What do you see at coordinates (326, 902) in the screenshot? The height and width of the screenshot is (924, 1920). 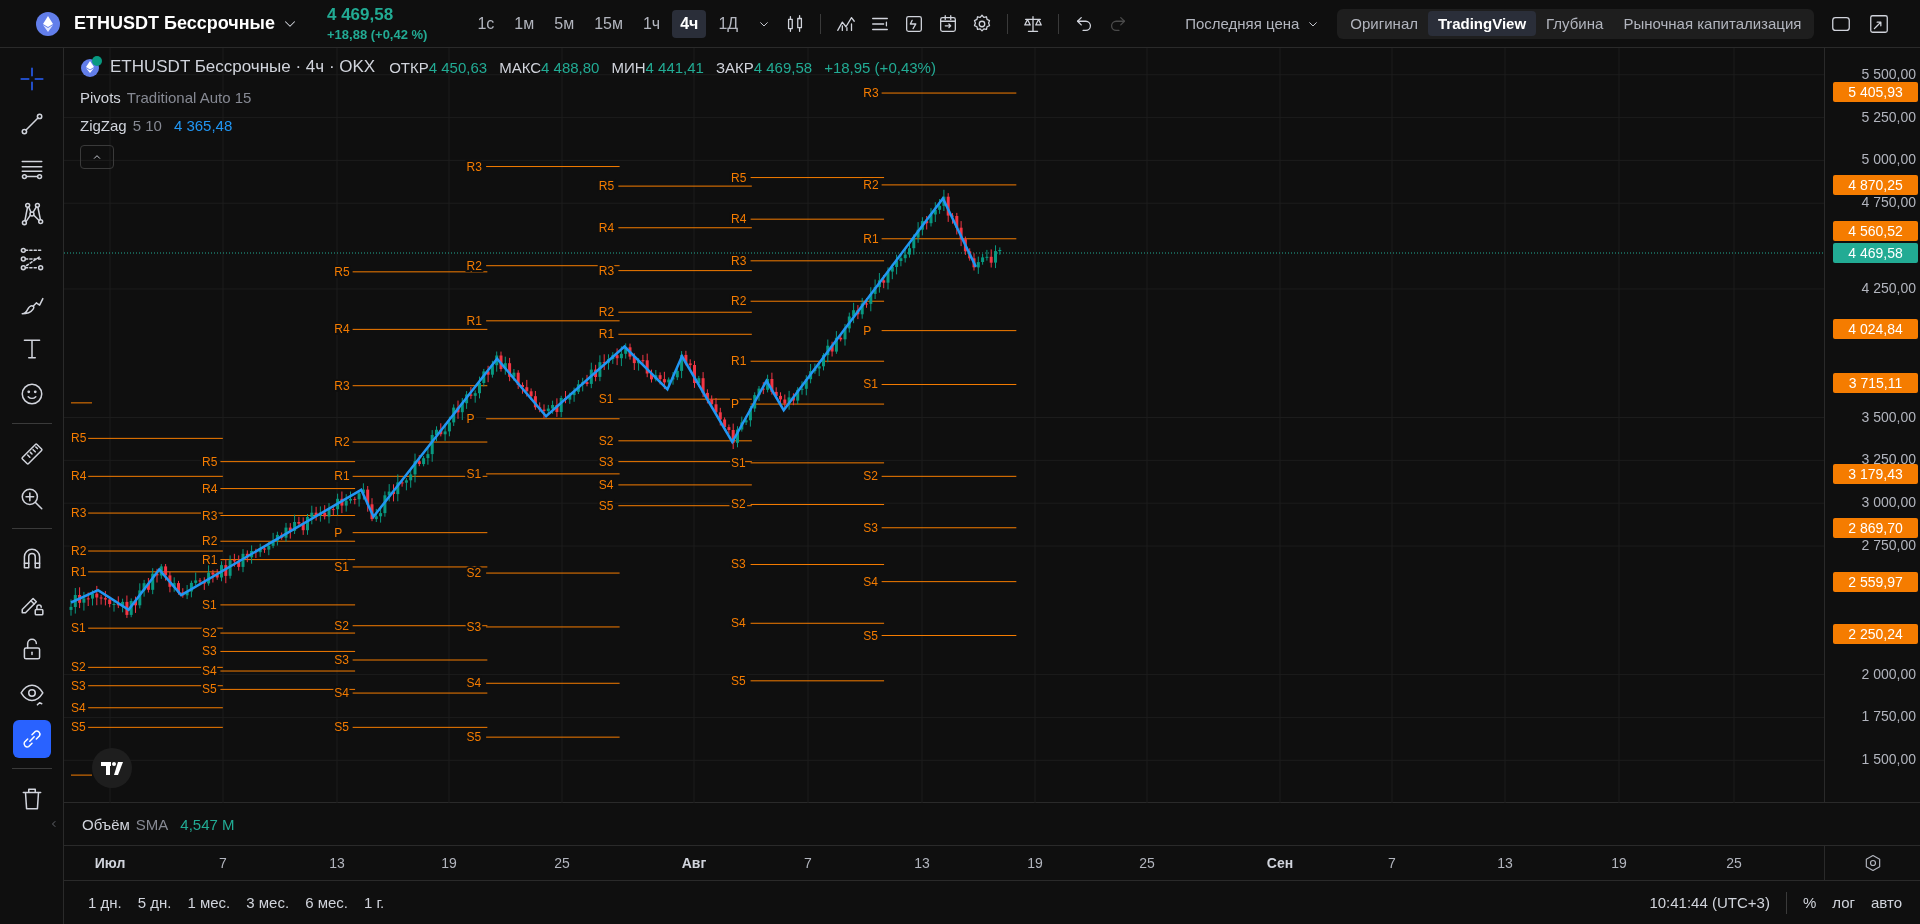 I see `range-button: 6 мес.` at bounding box center [326, 902].